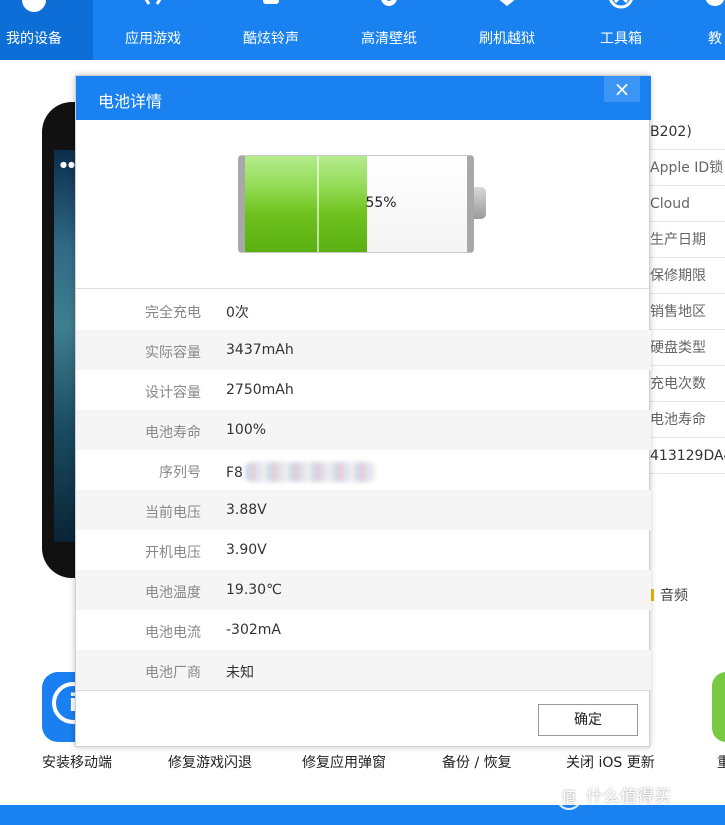 The image size is (725, 825). I want to click on info-row: B202), so click(687, 132).